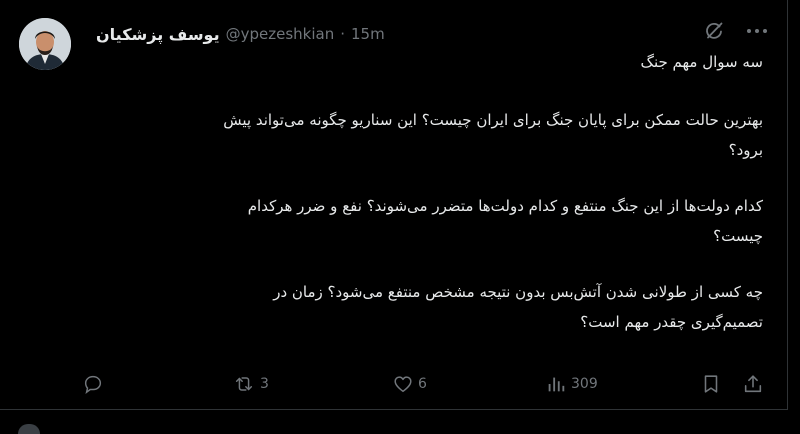 This screenshot has height=434, width=800. I want to click on share-button, so click(753, 384).